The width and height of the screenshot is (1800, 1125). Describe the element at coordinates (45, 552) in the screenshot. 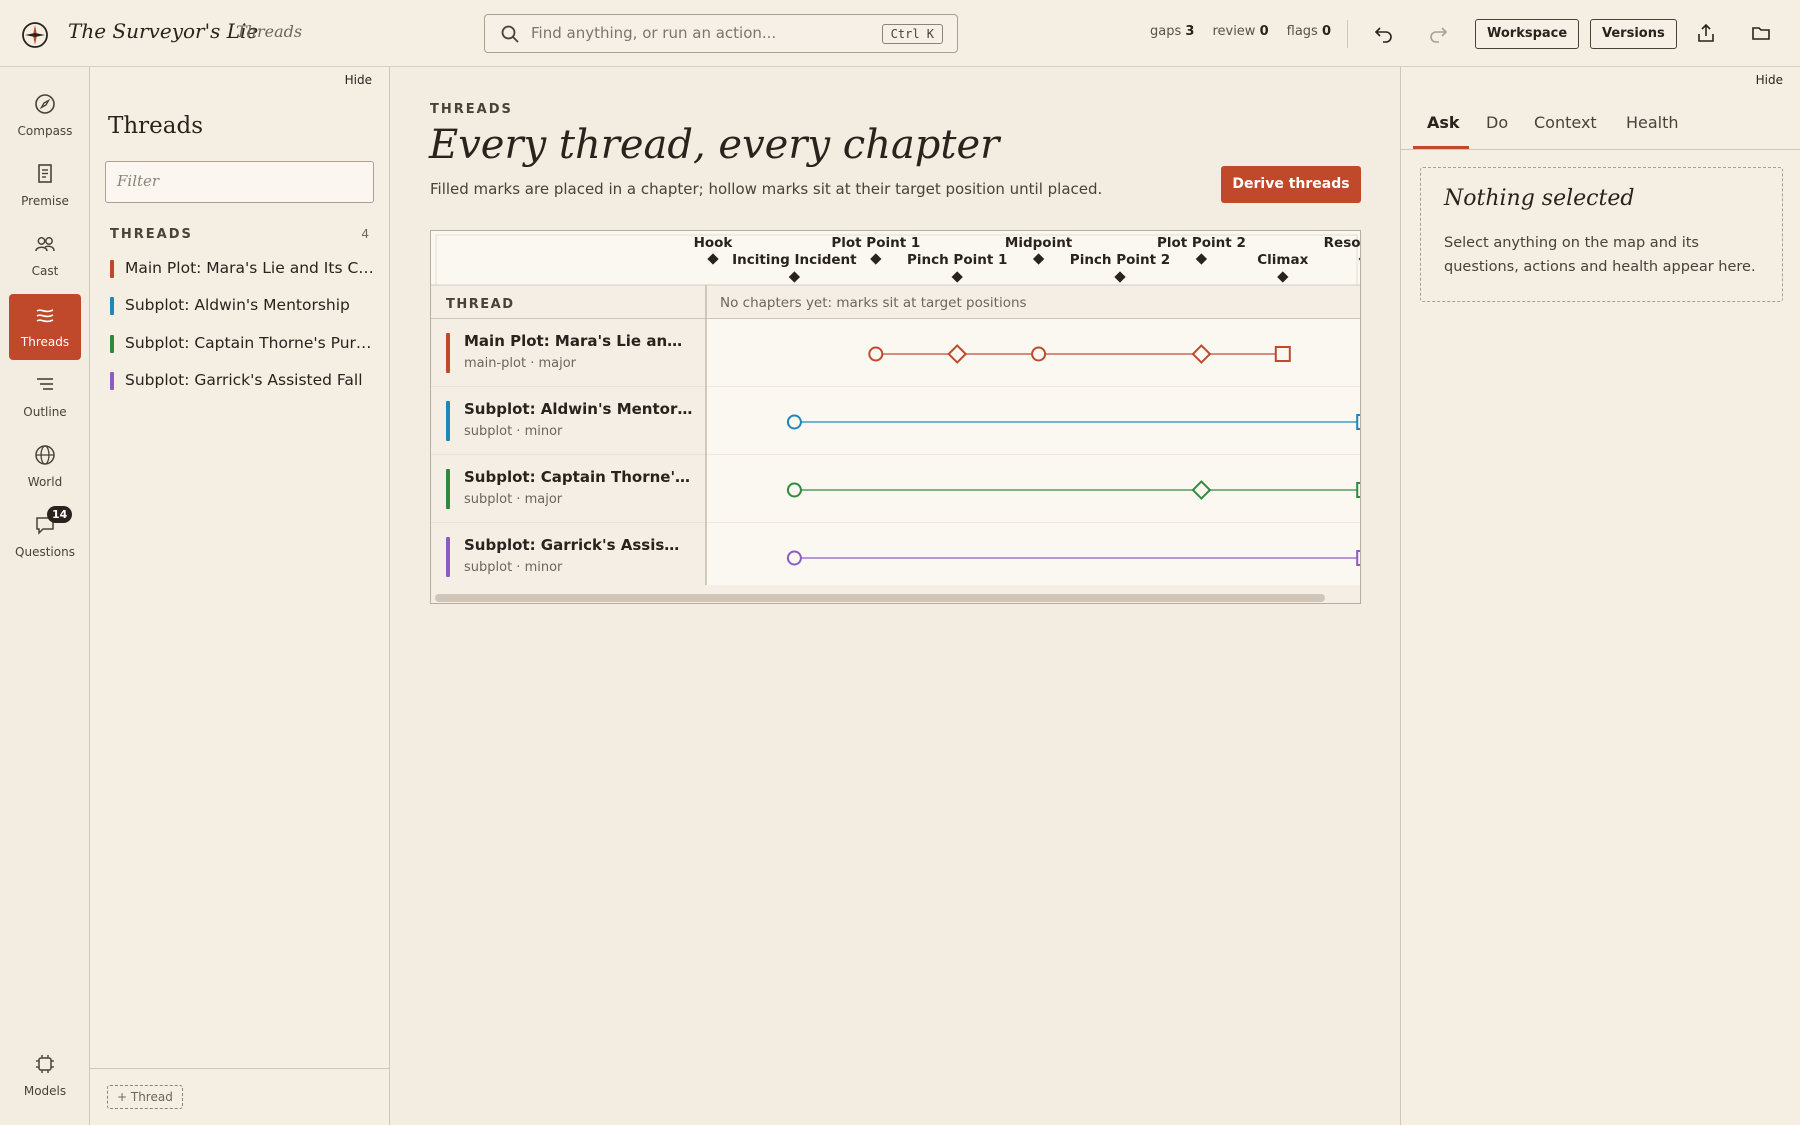

I see `rail-label: Questions` at that location.